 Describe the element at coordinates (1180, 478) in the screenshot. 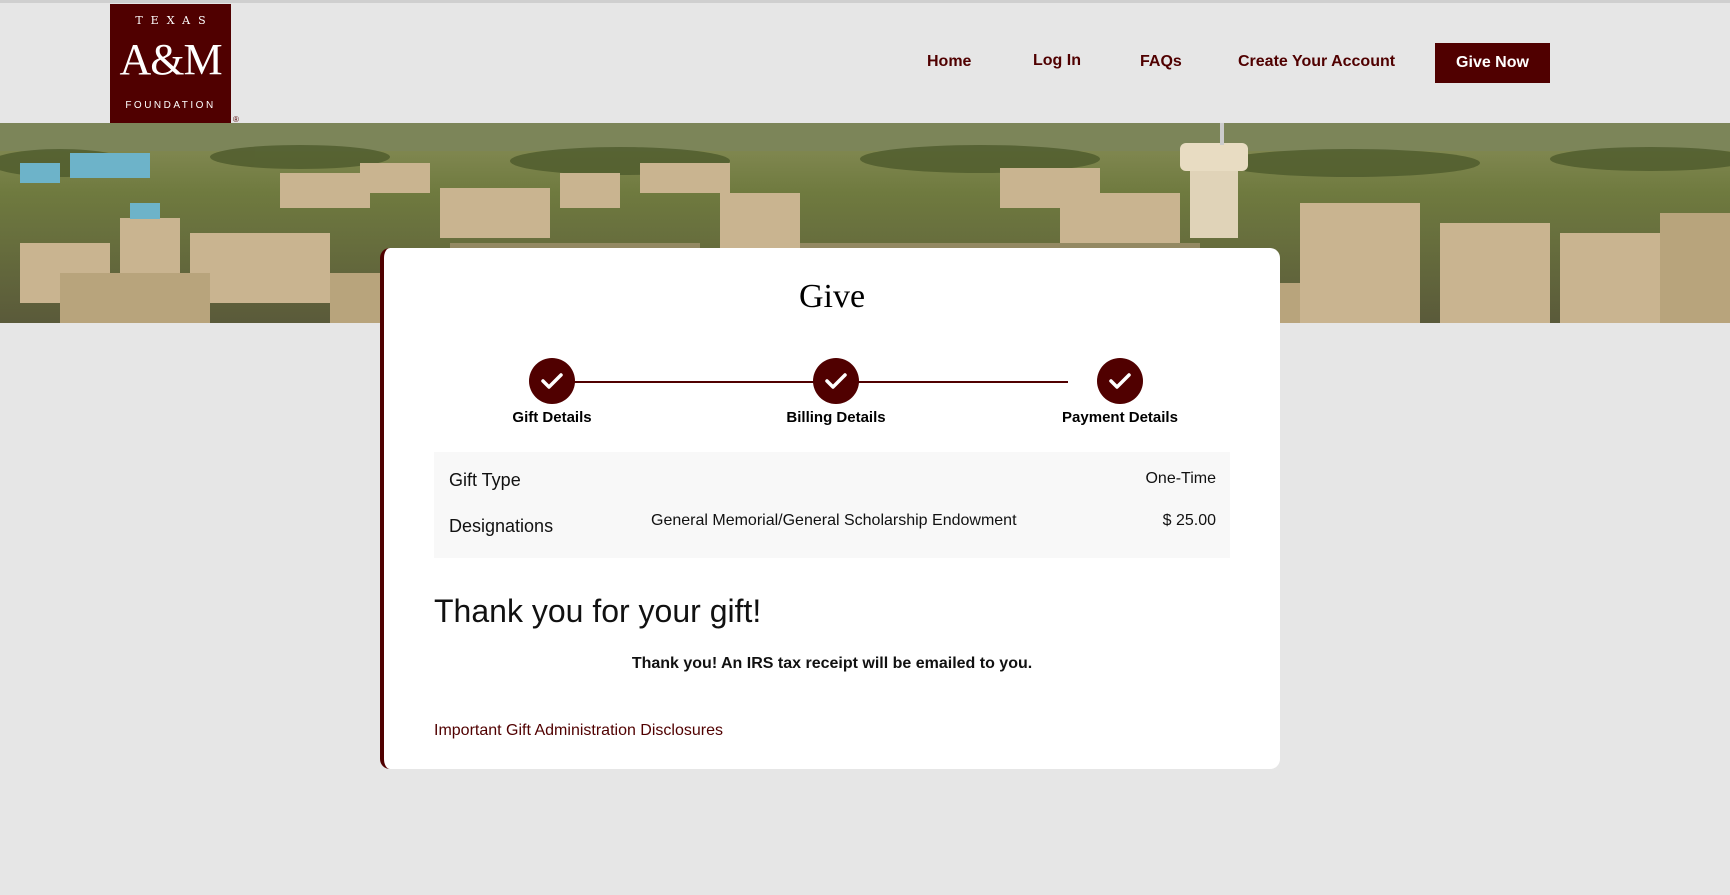

I see `gift-type-value: One-Time` at that location.